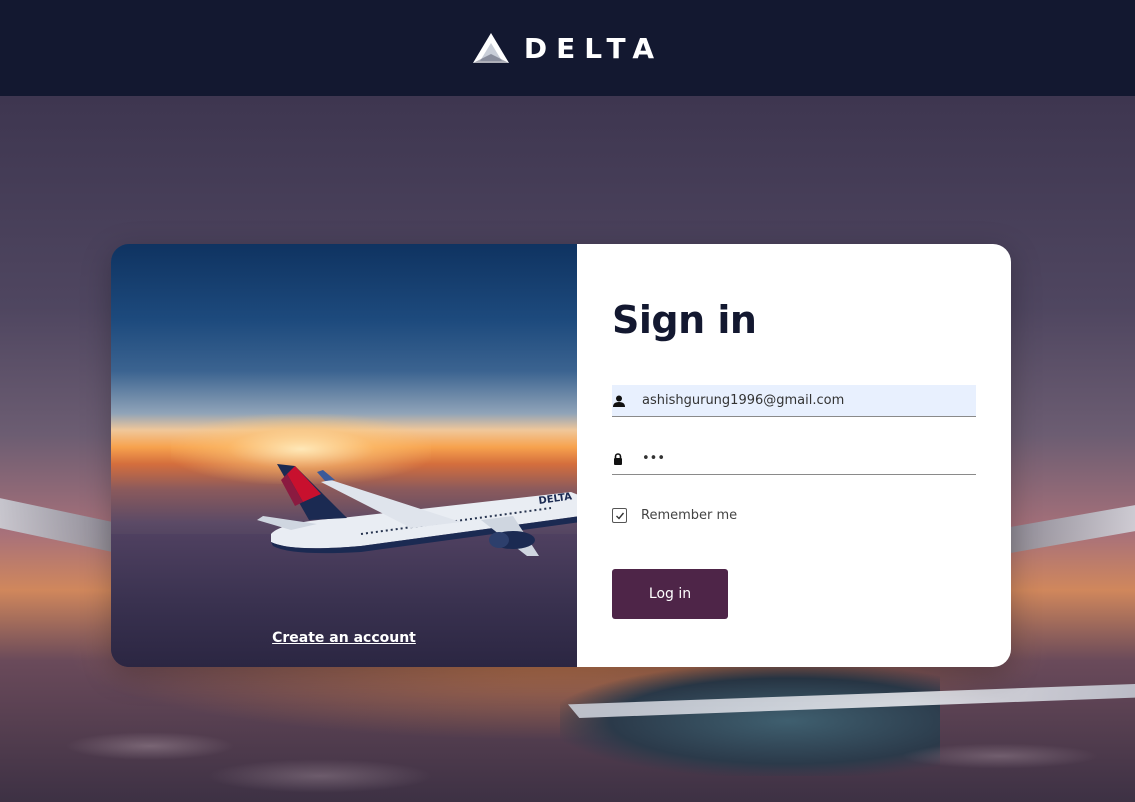 This screenshot has width=1135, height=802. What do you see at coordinates (490, 48) in the screenshot?
I see `delta-widget-icon` at bounding box center [490, 48].